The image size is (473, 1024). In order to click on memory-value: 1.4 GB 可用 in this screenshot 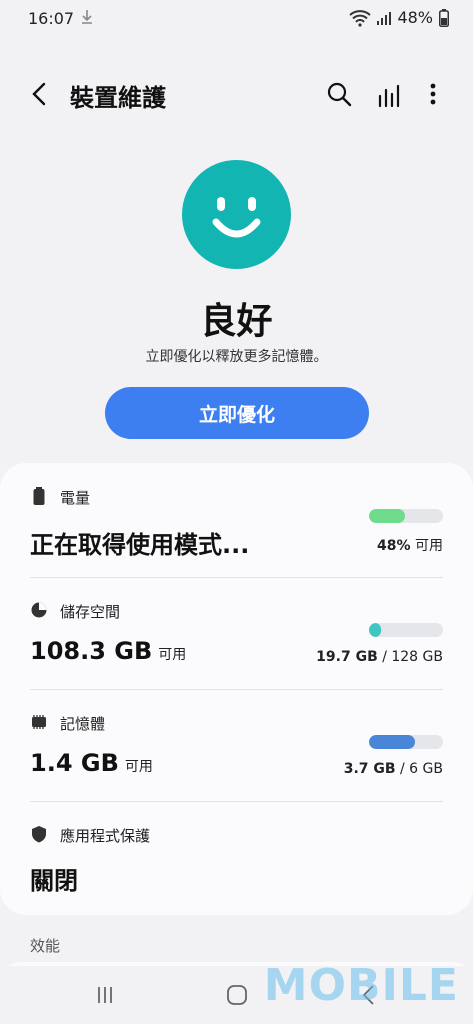, I will do `click(91, 763)`.